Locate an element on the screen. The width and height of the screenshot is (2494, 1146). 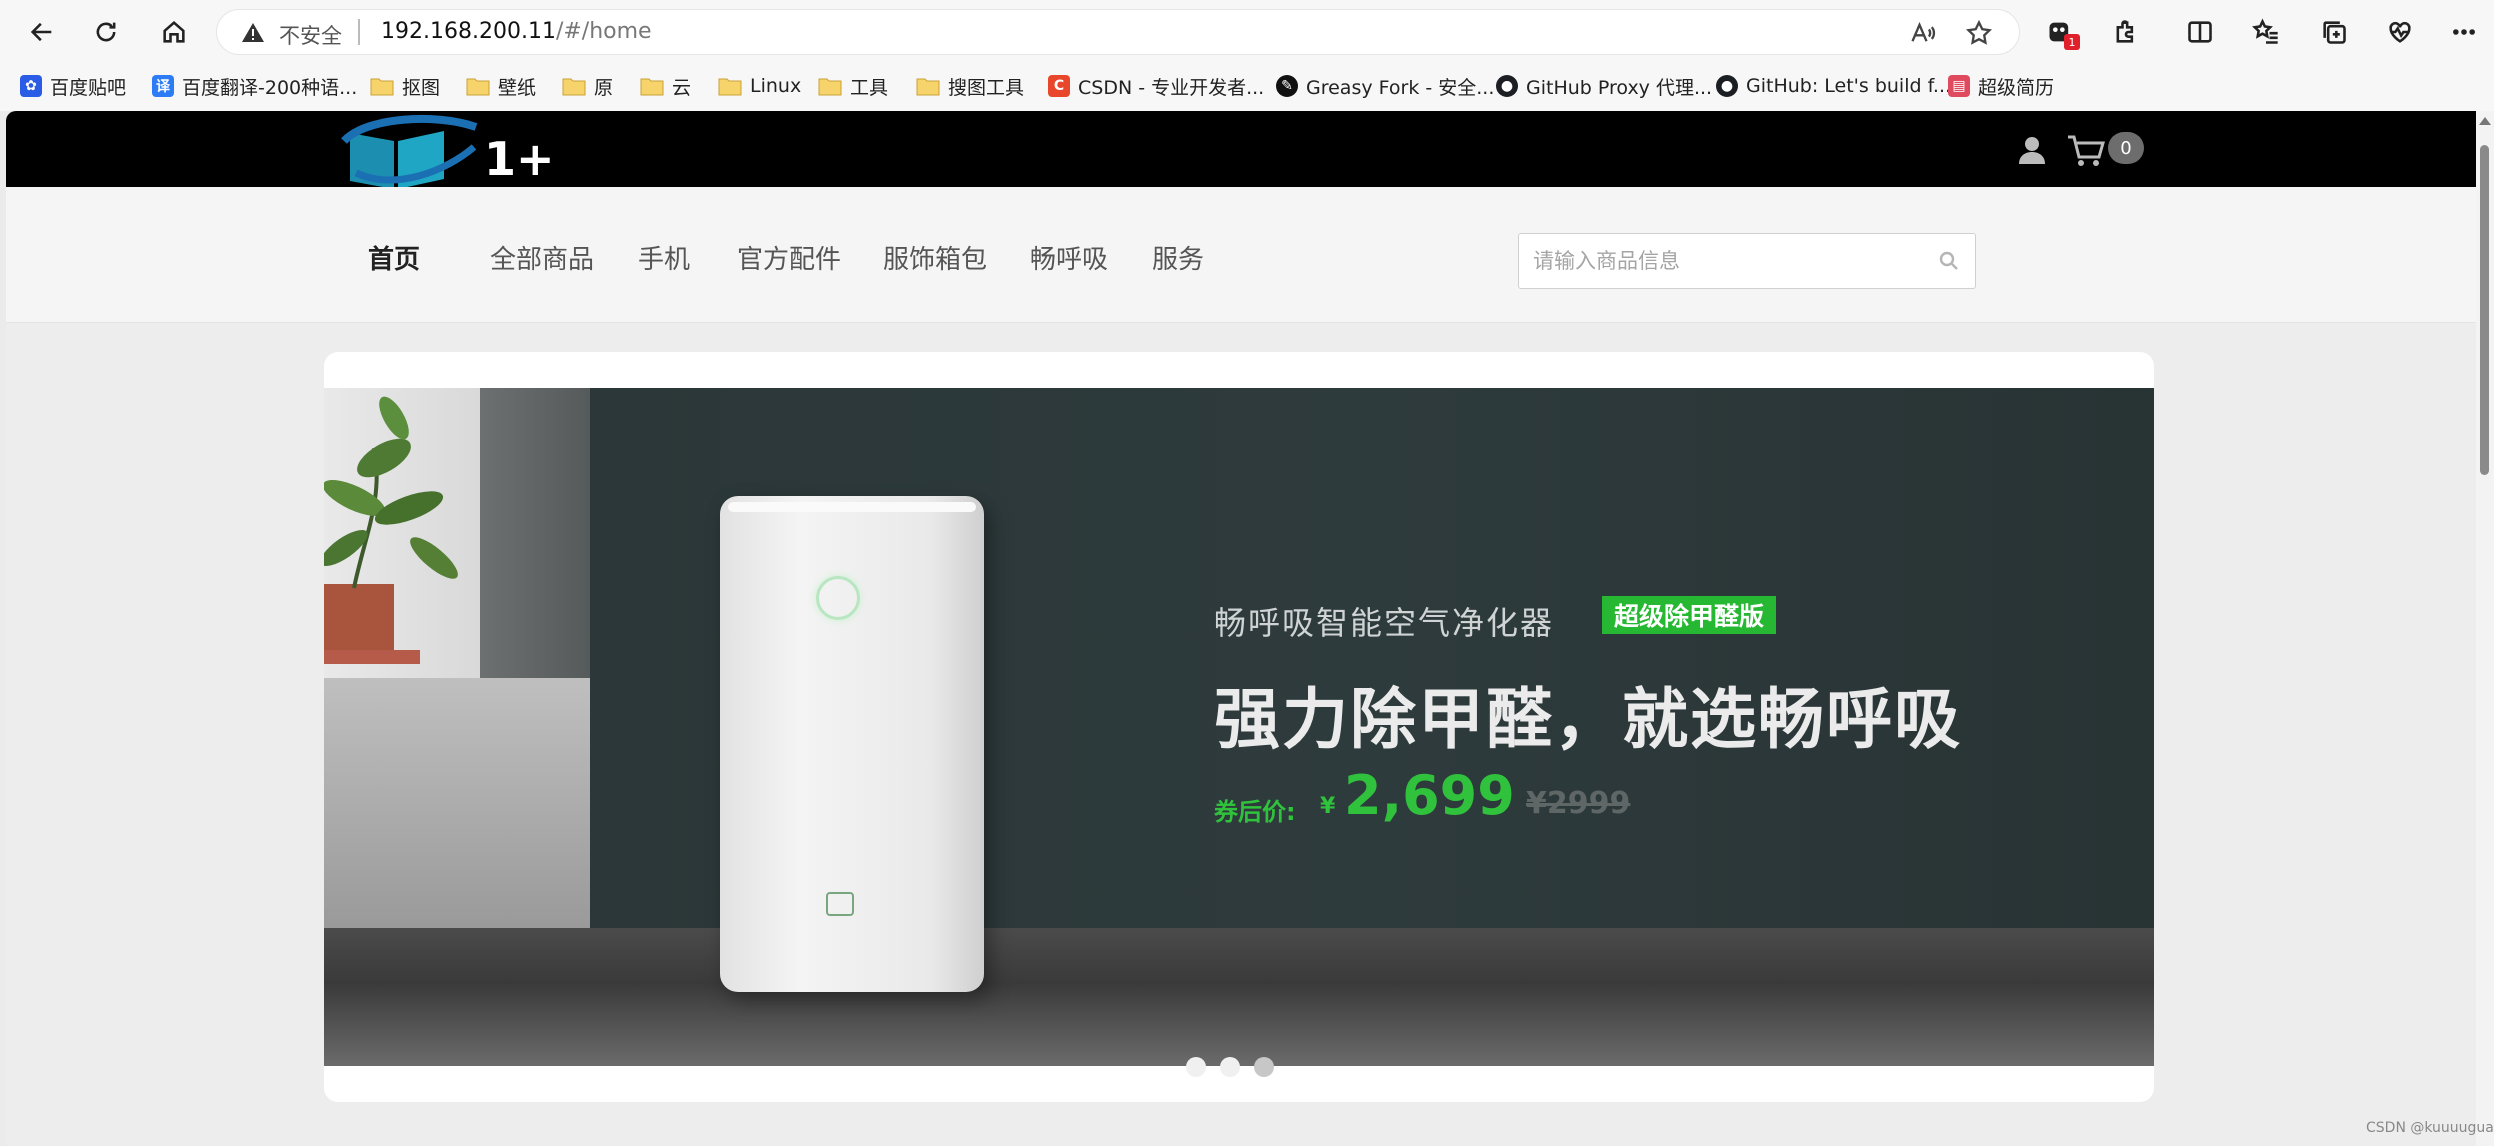
favorite-button is located at coordinates (1979, 33).